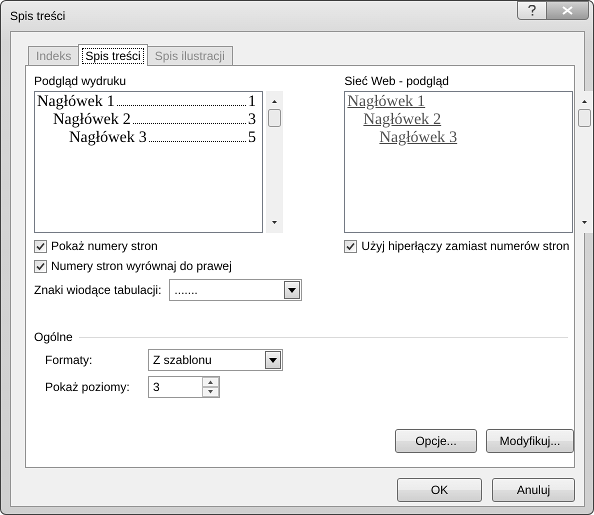  I want to click on help-icon, so click(532, 10).